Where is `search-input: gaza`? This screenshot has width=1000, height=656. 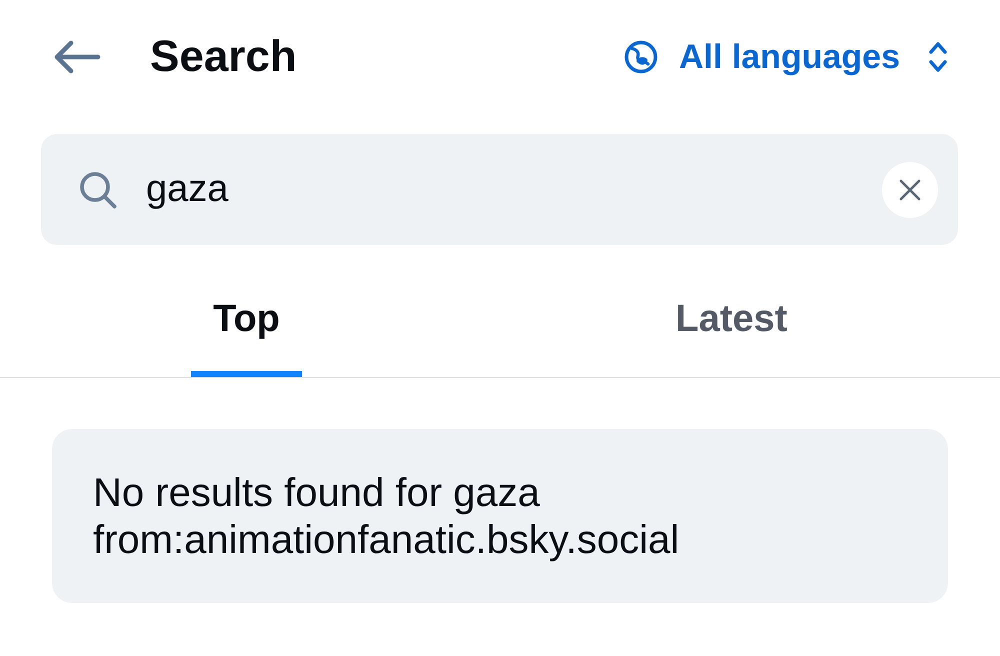
search-input: gaza is located at coordinates (508, 189).